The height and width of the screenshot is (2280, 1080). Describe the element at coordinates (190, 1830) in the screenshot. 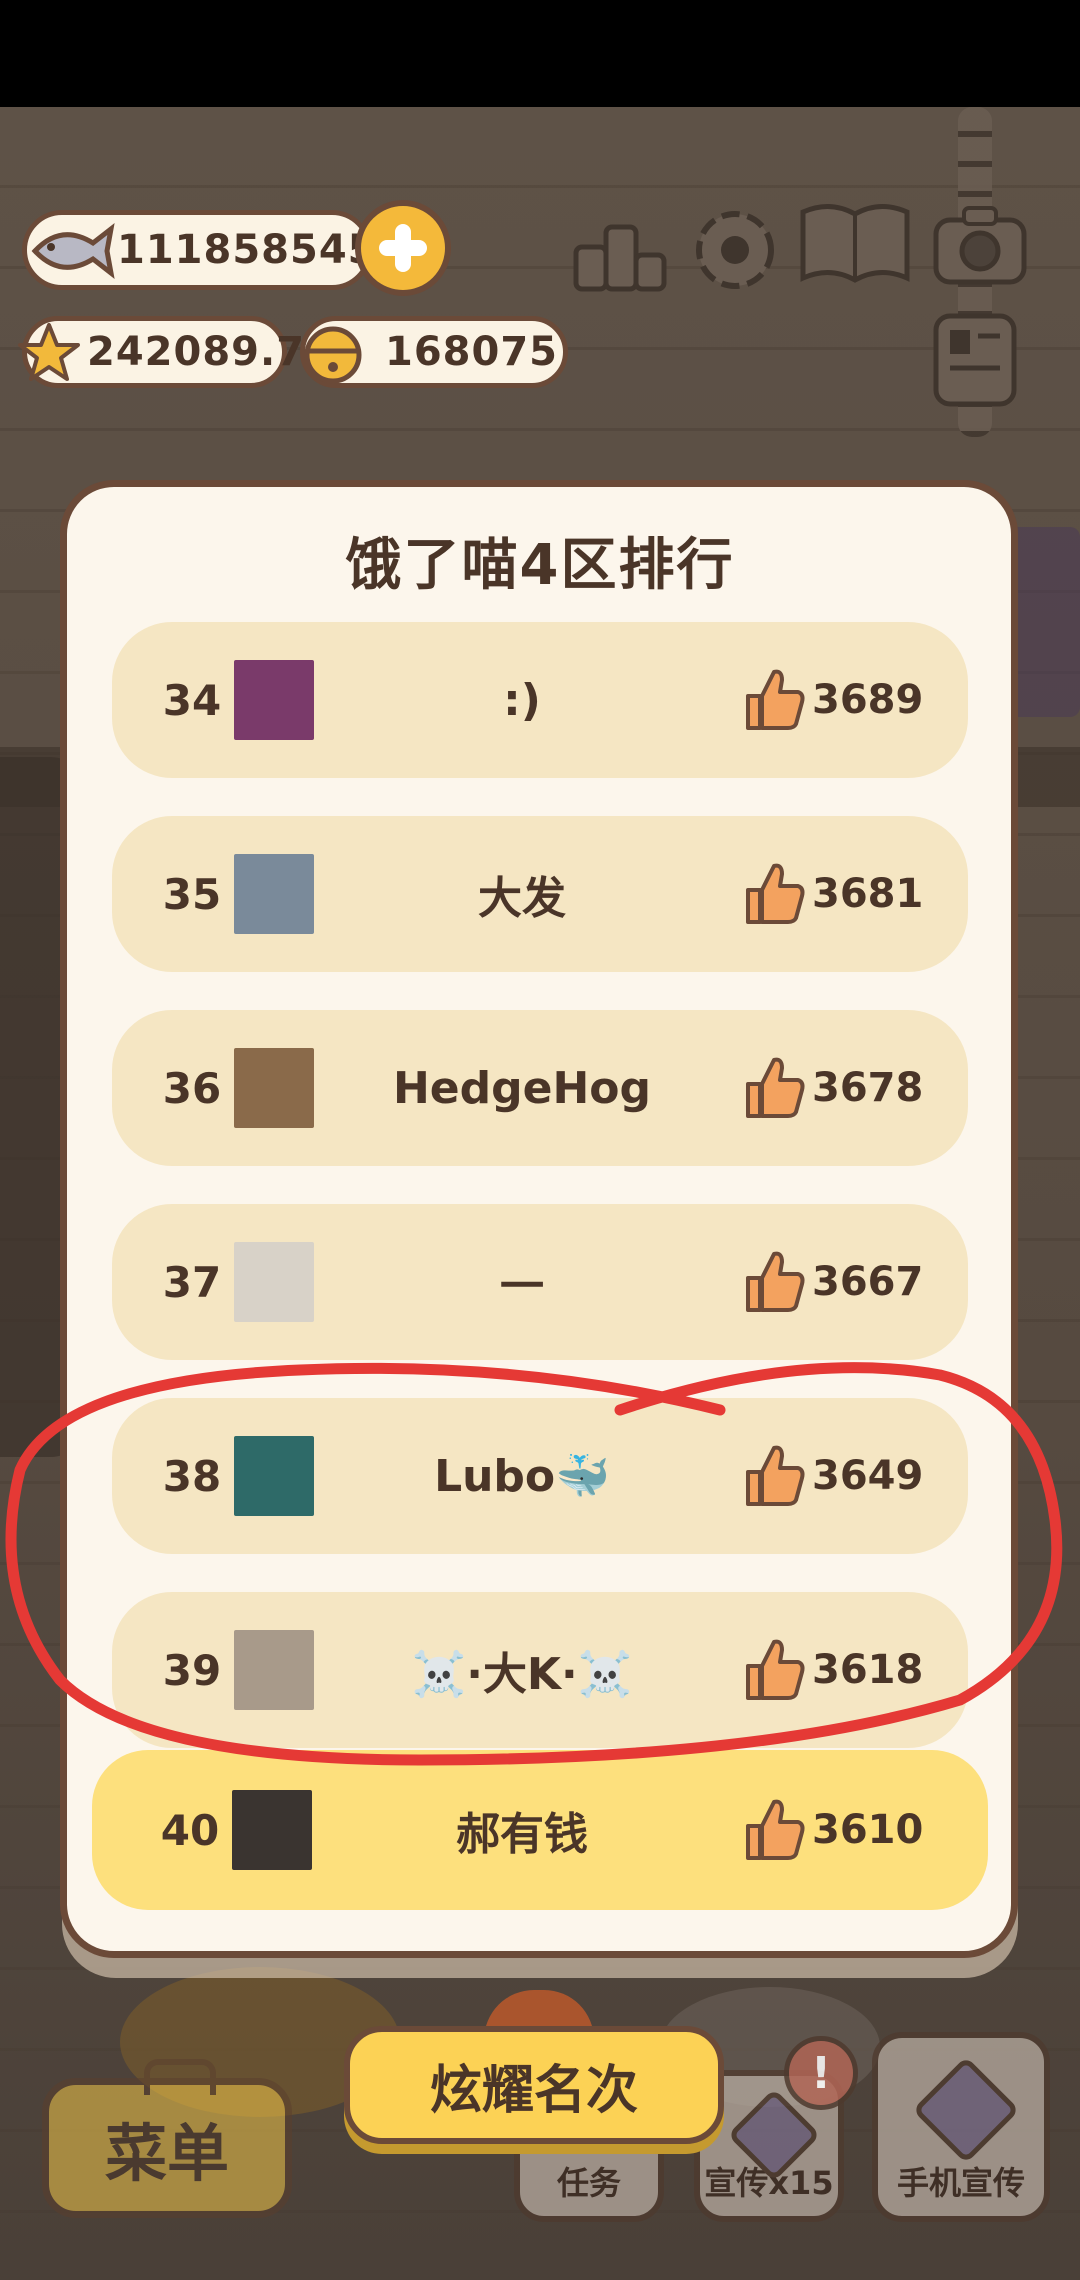

I see `rank-number: 40` at that location.